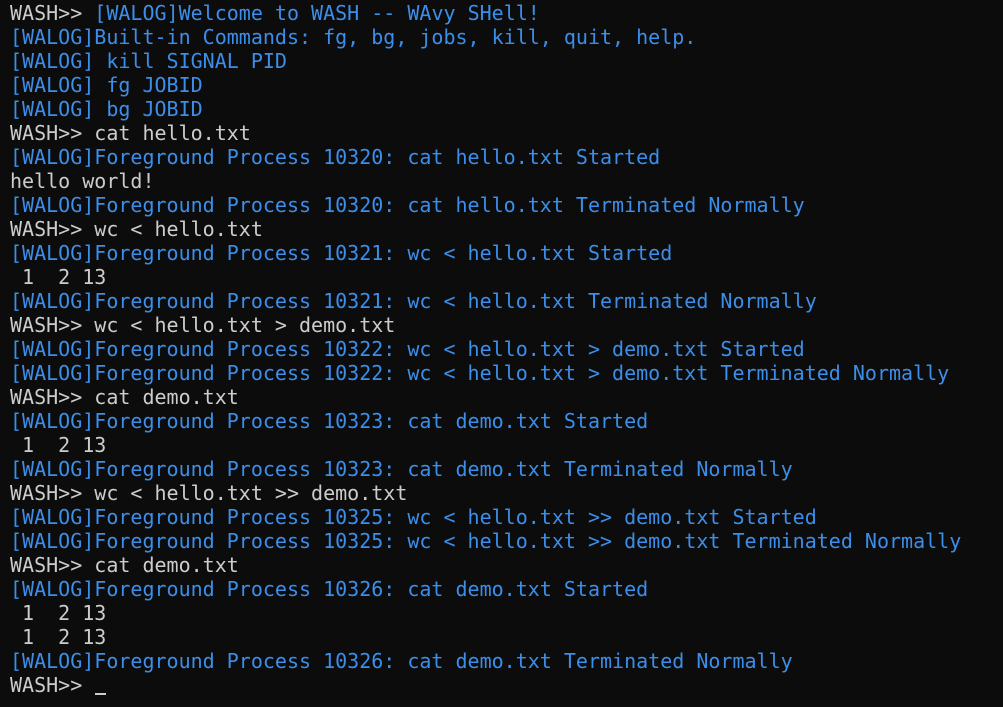 The width and height of the screenshot is (1003, 707). What do you see at coordinates (506, 85) in the screenshot?
I see `terminal-line: [WALOG] fg JOBID` at bounding box center [506, 85].